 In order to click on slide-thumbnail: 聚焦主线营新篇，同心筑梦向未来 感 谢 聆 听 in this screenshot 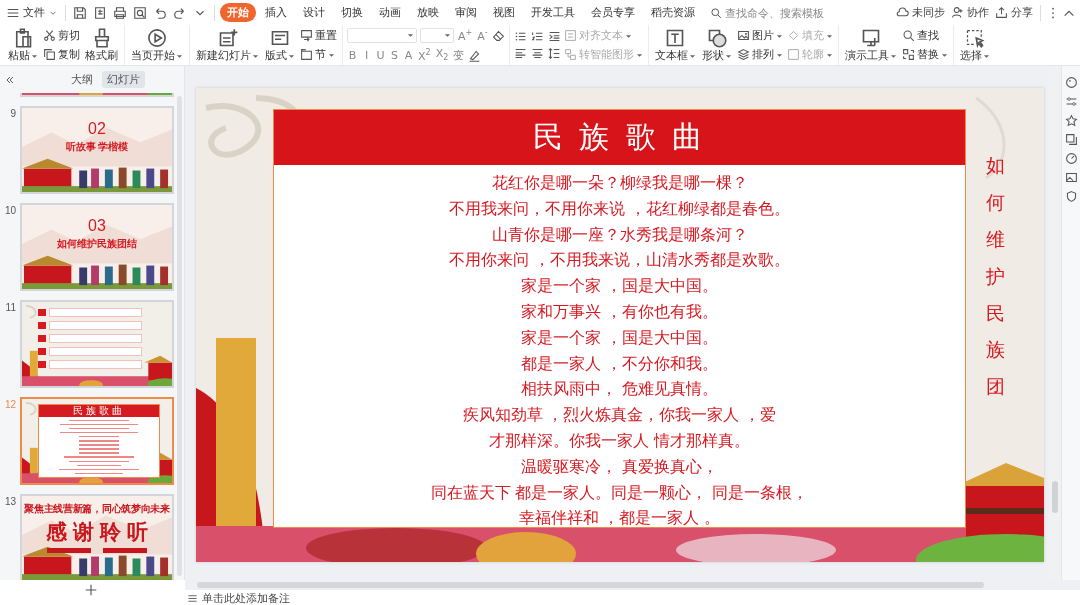, I will do `click(97, 537)`.